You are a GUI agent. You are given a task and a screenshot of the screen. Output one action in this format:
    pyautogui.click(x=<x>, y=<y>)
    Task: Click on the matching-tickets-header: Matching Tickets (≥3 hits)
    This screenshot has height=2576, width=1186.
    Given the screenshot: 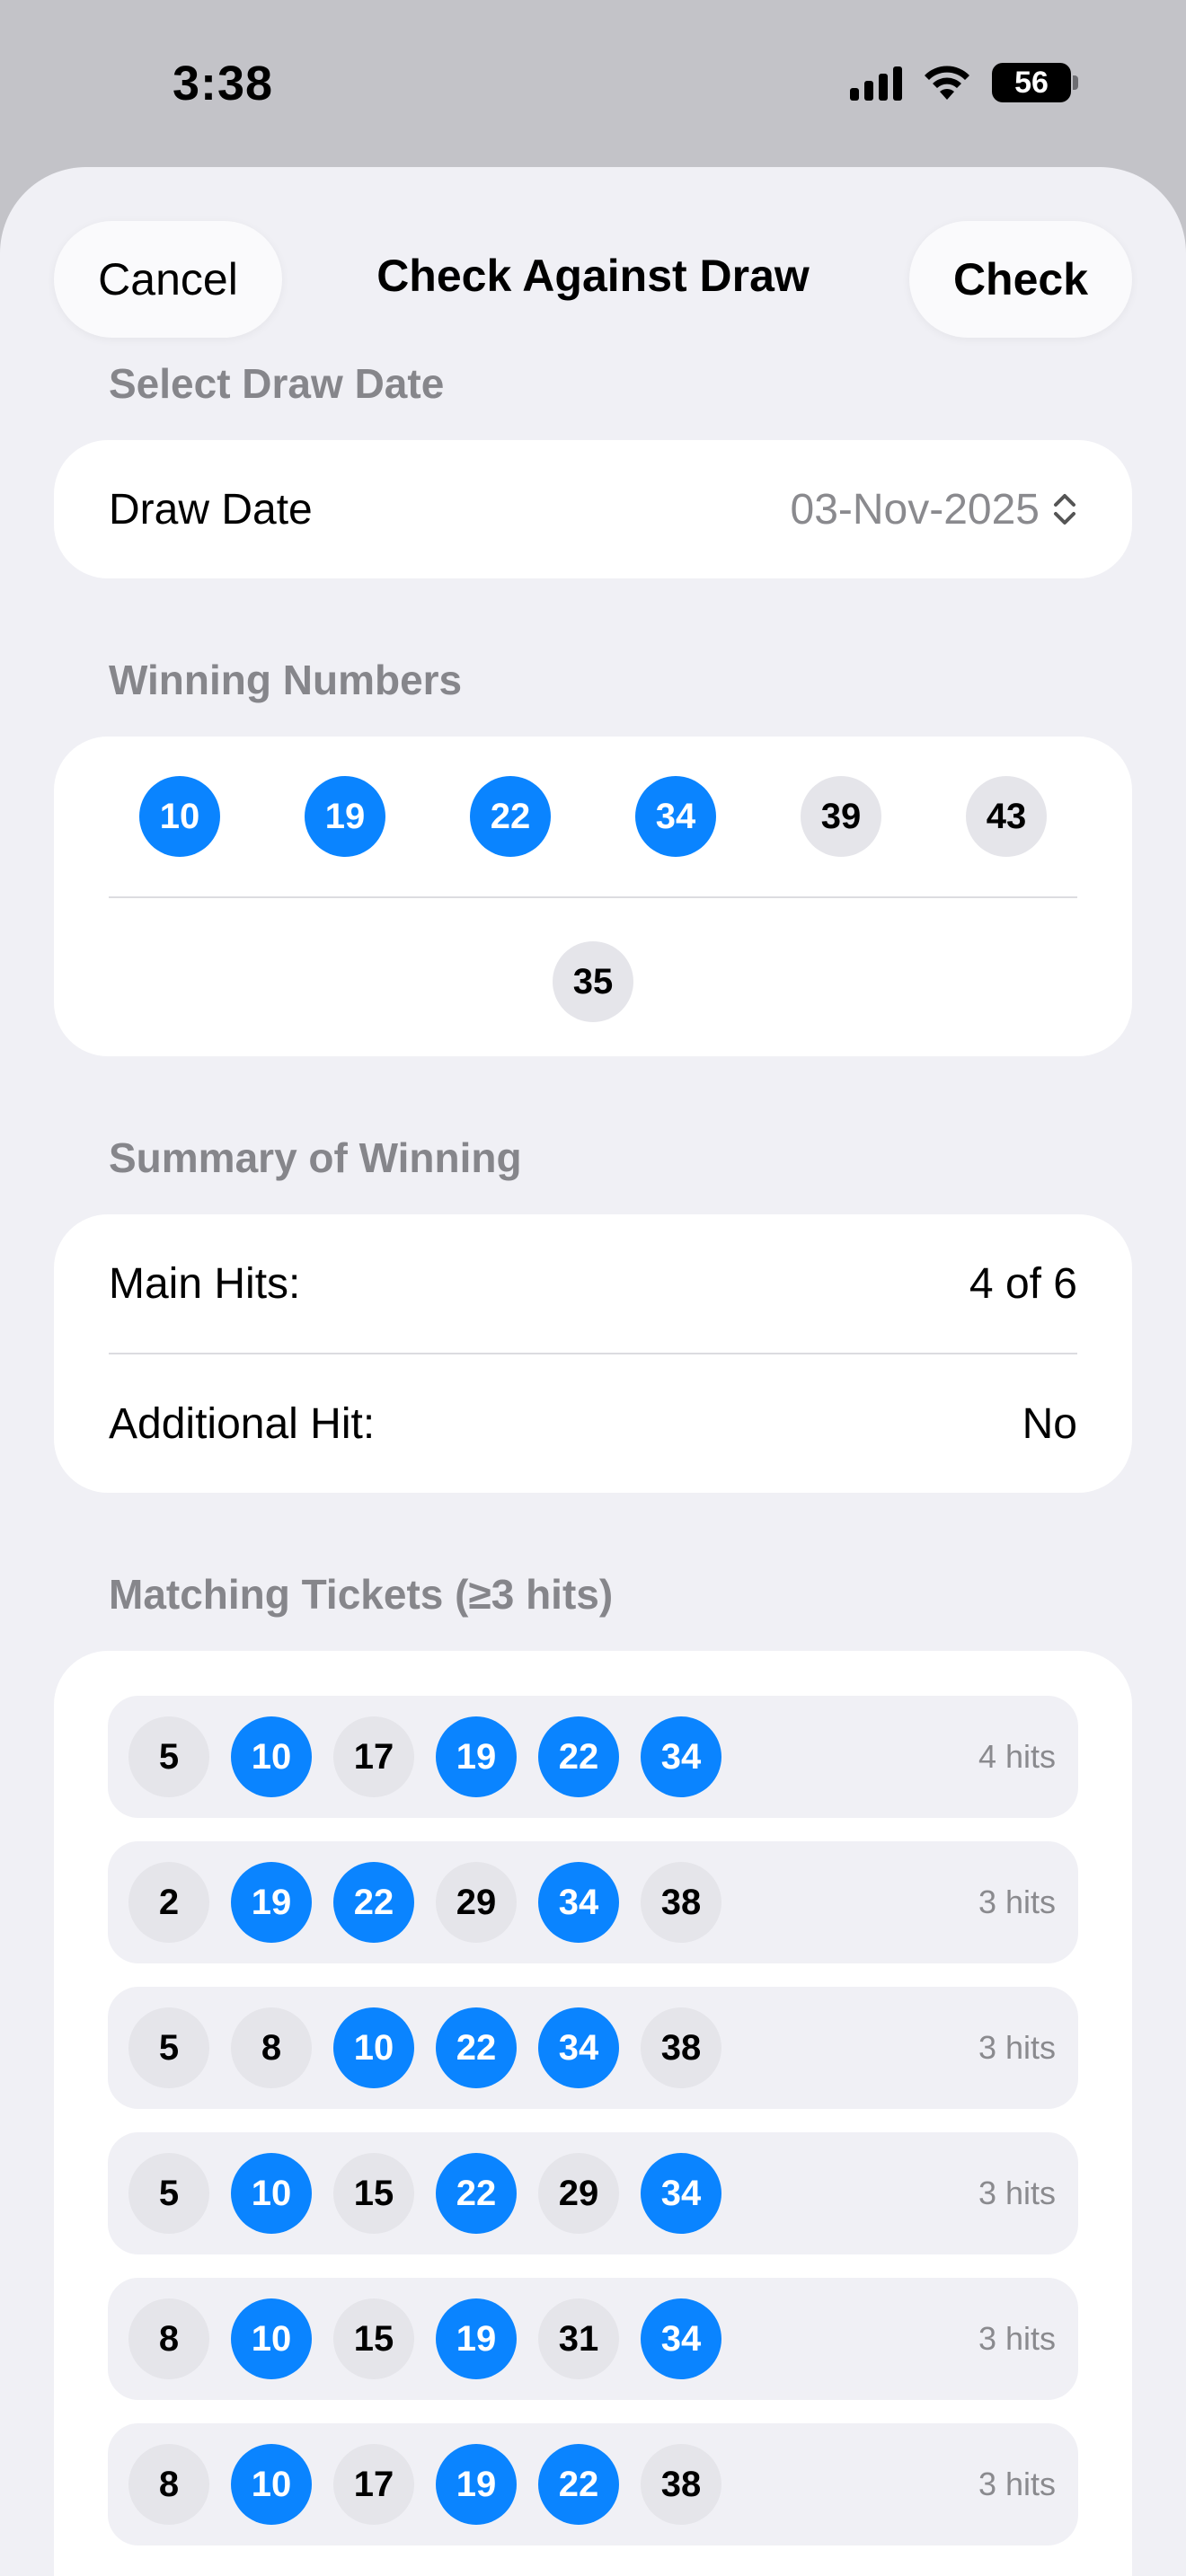 What is the action you would take?
    pyautogui.click(x=361, y=1594)
    